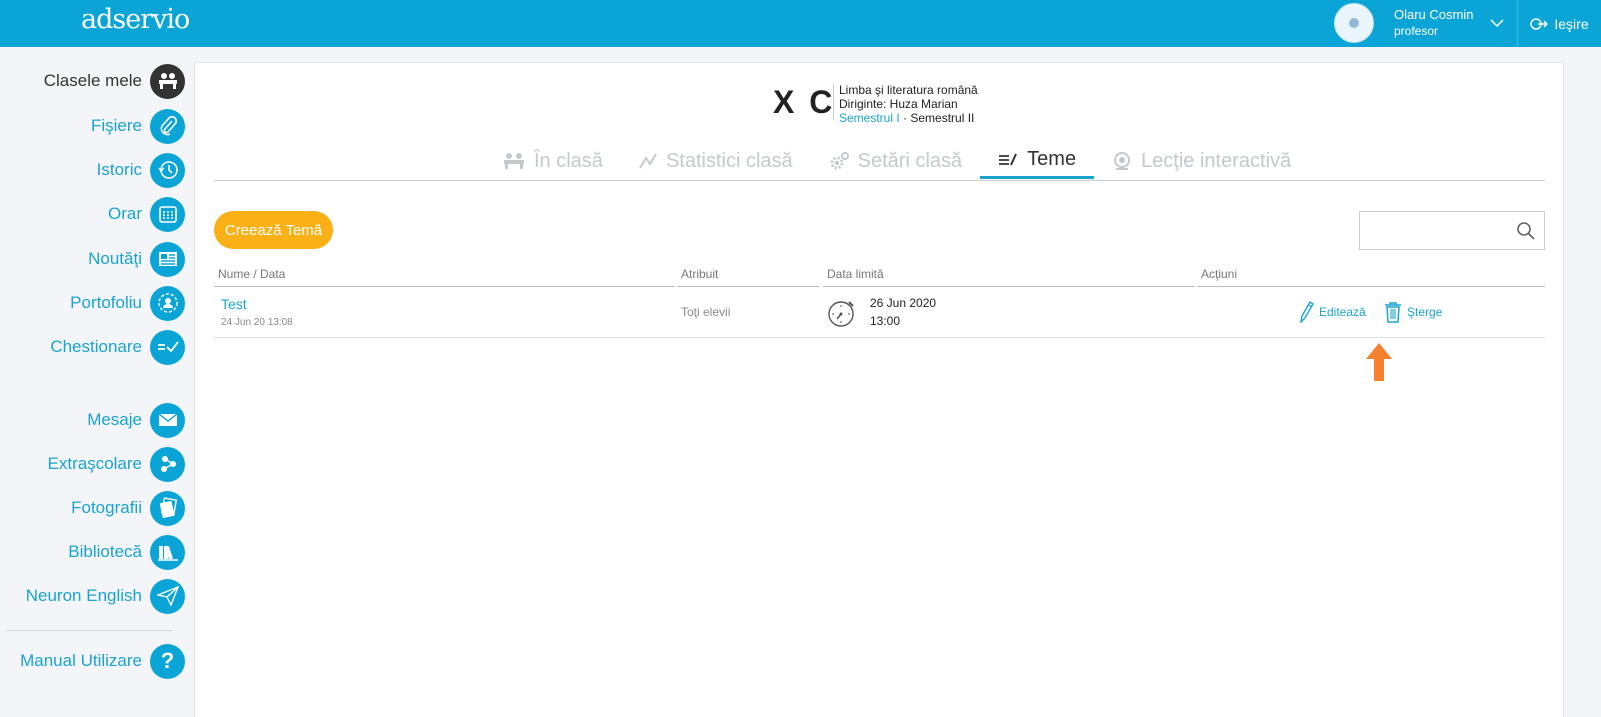  Describe the element at coordinates (841, 314) in the screenshot. I see `stopwatch-icon` at that location.